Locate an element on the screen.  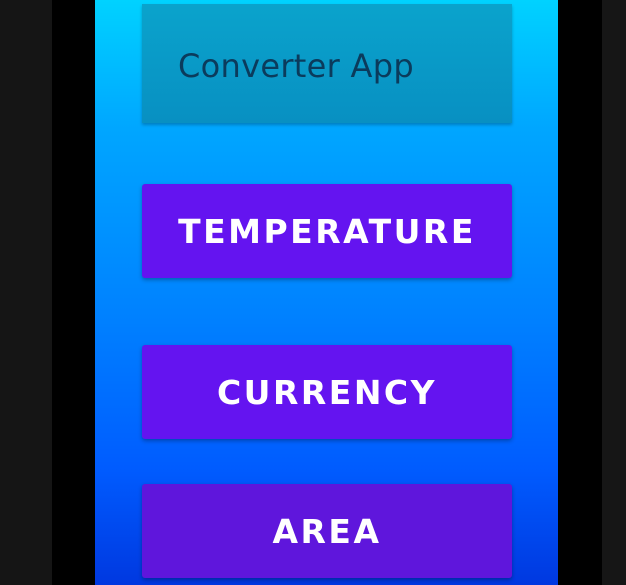
title-bar: Converter App is located at coordinates (327, 63).